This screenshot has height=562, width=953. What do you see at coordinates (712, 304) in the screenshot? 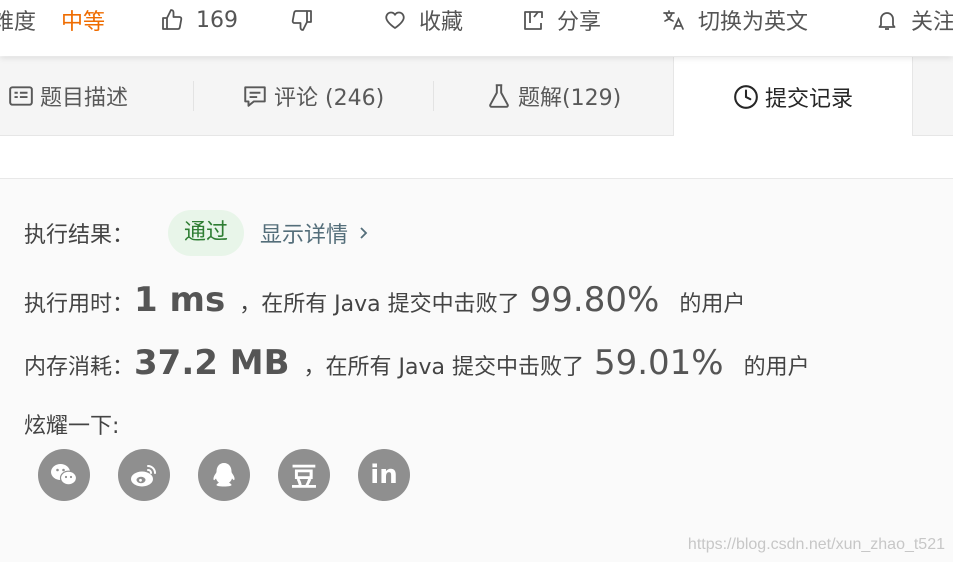
I see `runtime-suffix: 的用户` at bounding box center [712, 304].